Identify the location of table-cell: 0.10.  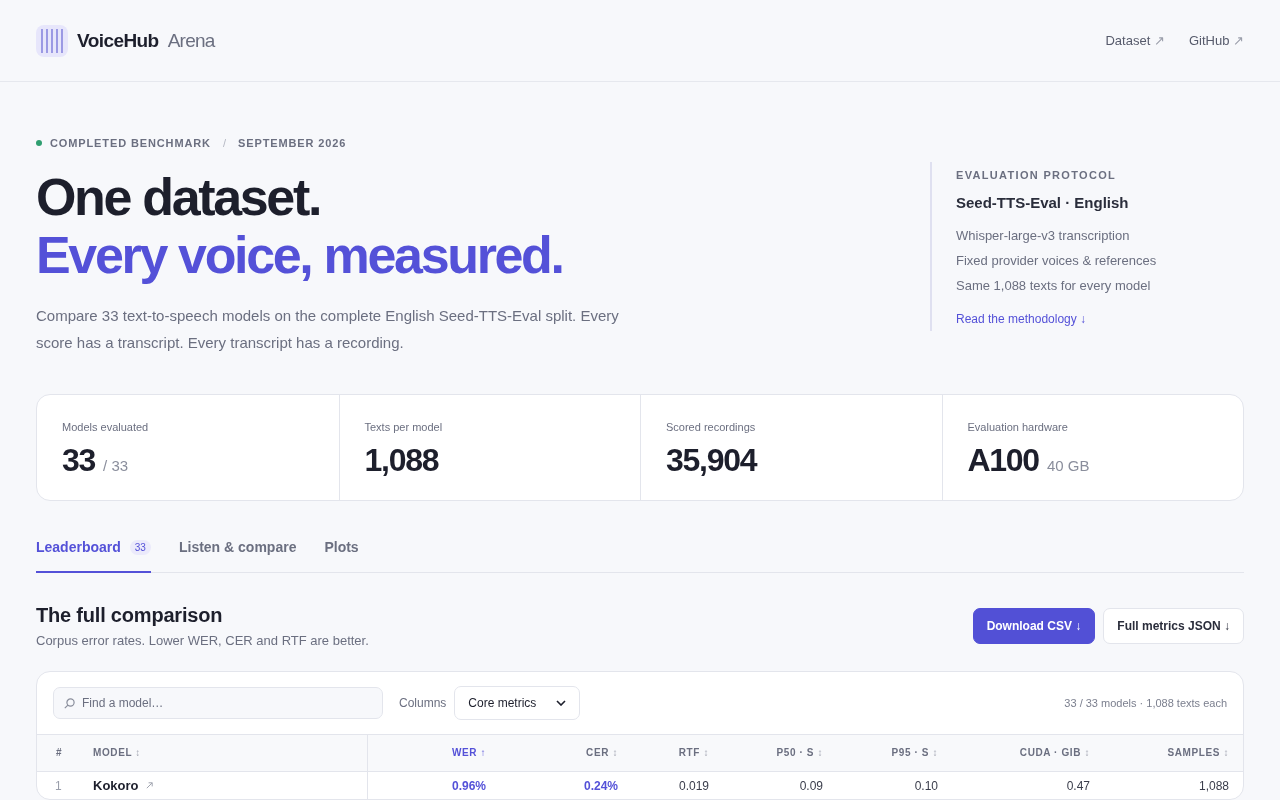
(926, 785).